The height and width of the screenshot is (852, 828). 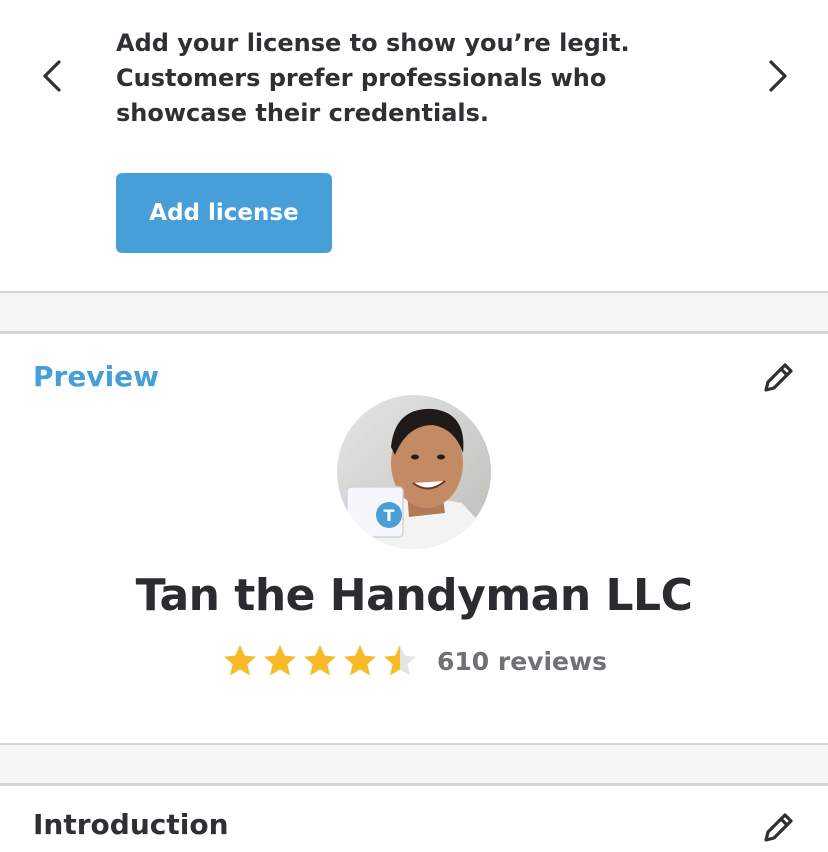 I want to click on svg-text: T, so click(x=389, y=515).